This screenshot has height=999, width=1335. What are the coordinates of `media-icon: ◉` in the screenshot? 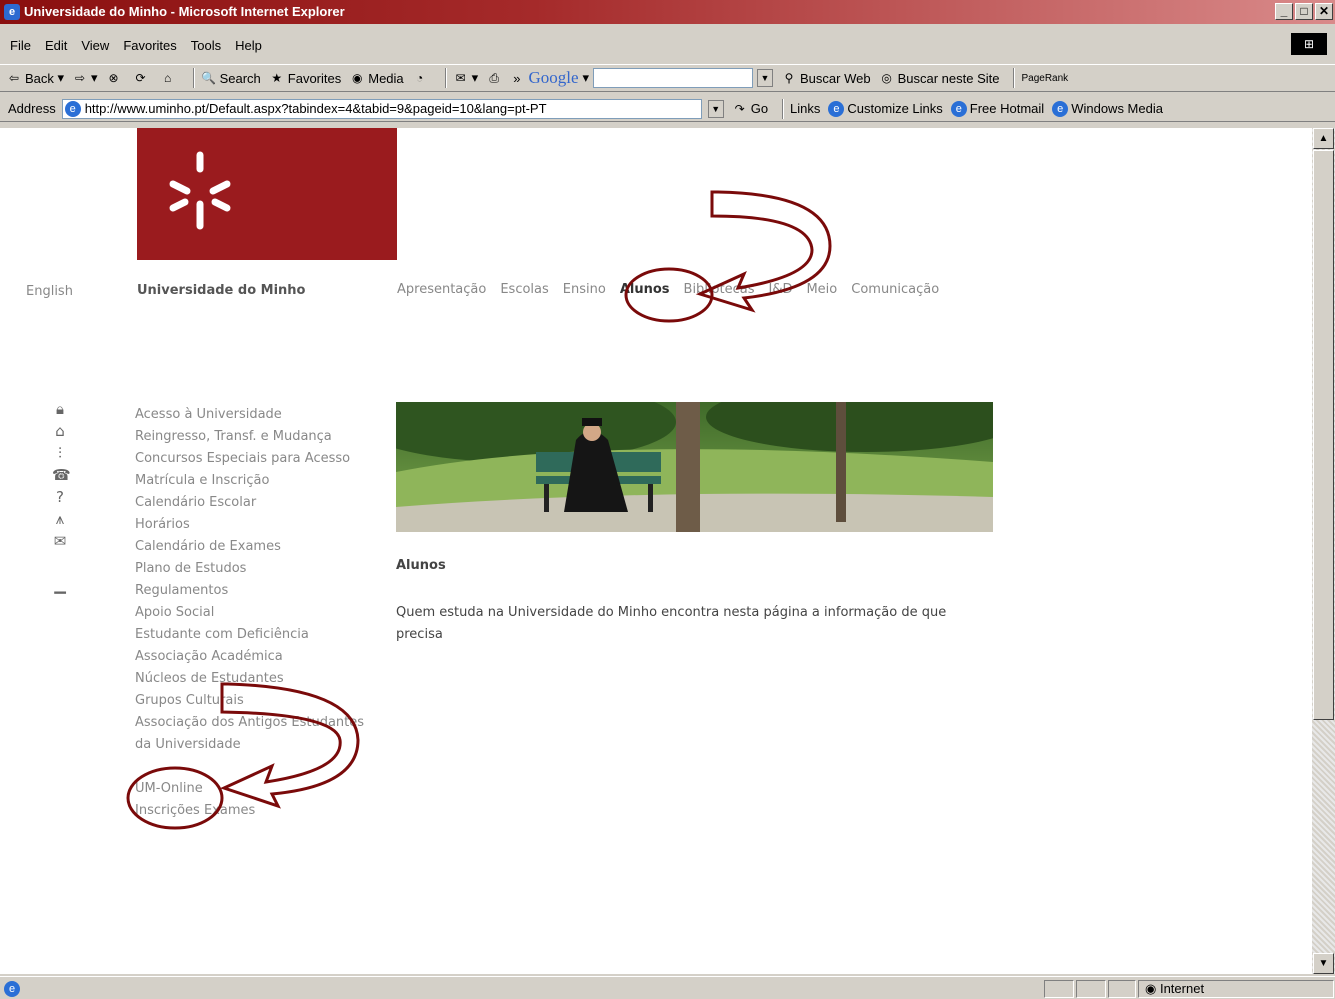 It's located at (357, 78).